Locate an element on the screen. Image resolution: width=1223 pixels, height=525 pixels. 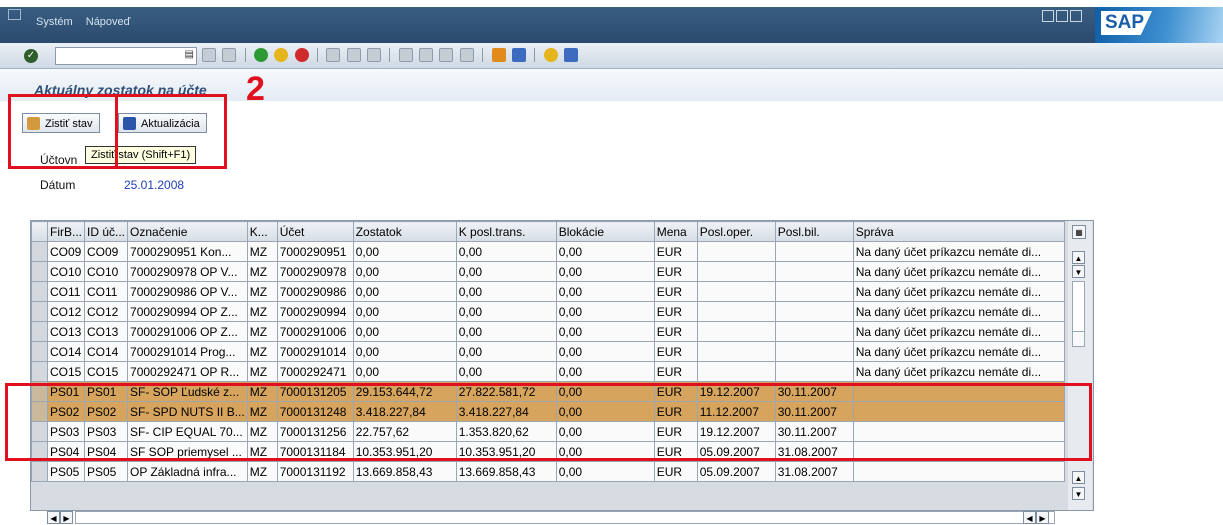
table-cell: 7000131256 is located at coordinates (315, 431).